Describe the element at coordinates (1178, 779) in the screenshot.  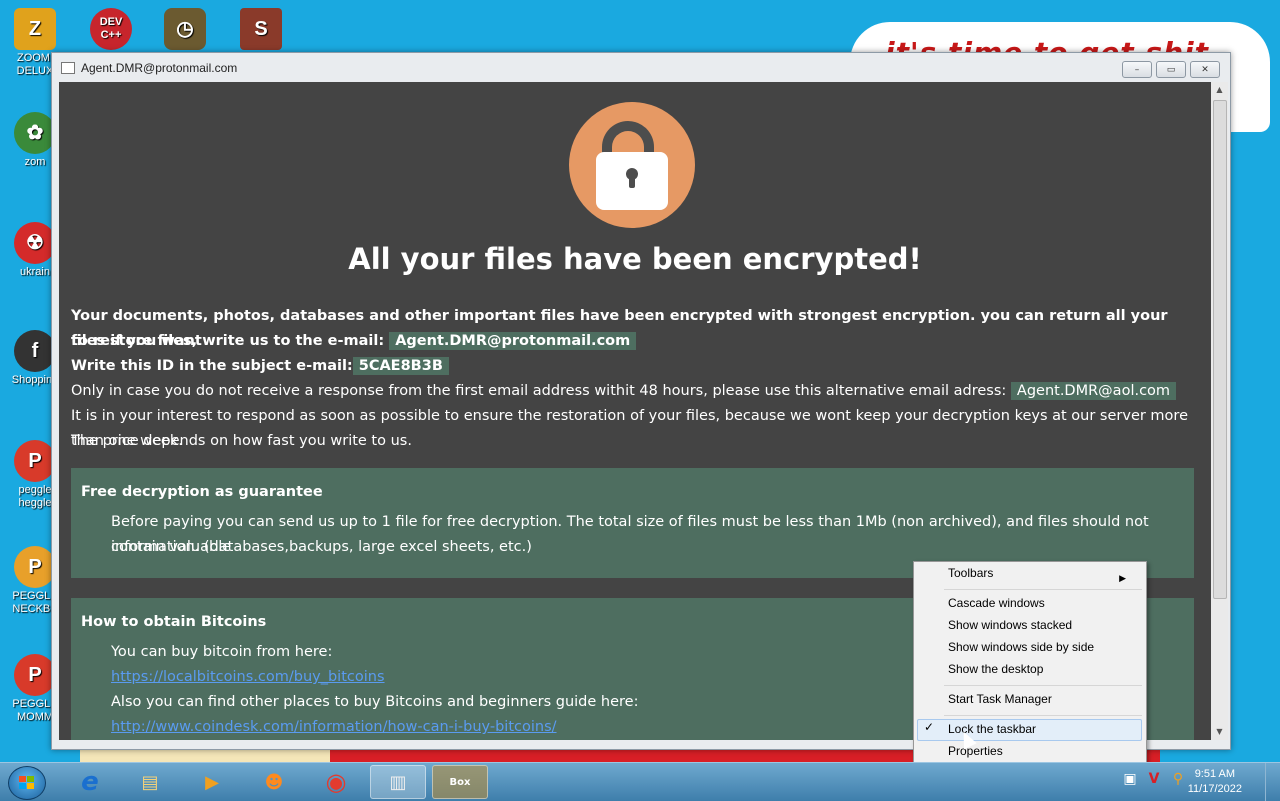
I see `search-tray-icon: ⚲` at that location.